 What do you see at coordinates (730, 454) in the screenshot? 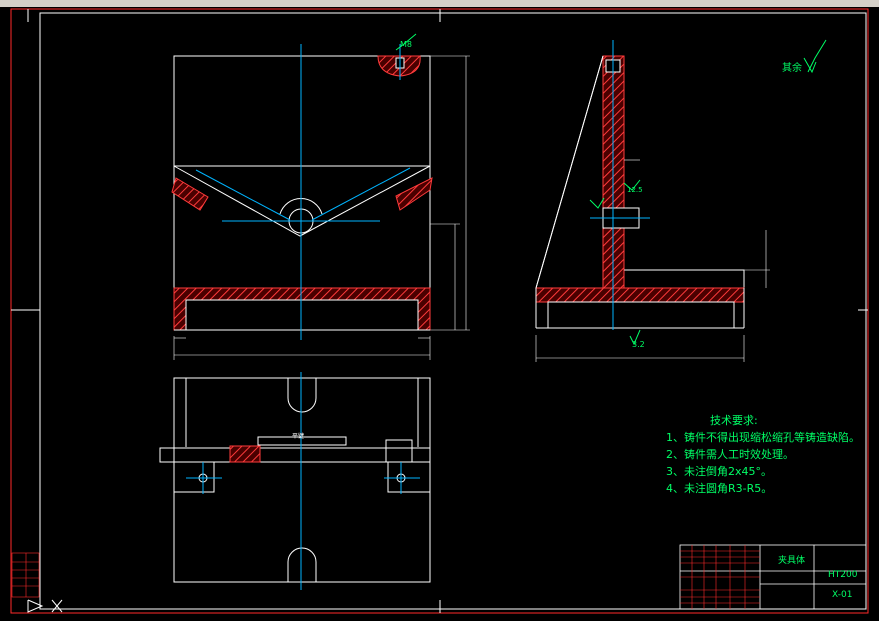
I see `tech-line-2: 2、铸件需人工时效处理。` at bounding box center [730, 454].